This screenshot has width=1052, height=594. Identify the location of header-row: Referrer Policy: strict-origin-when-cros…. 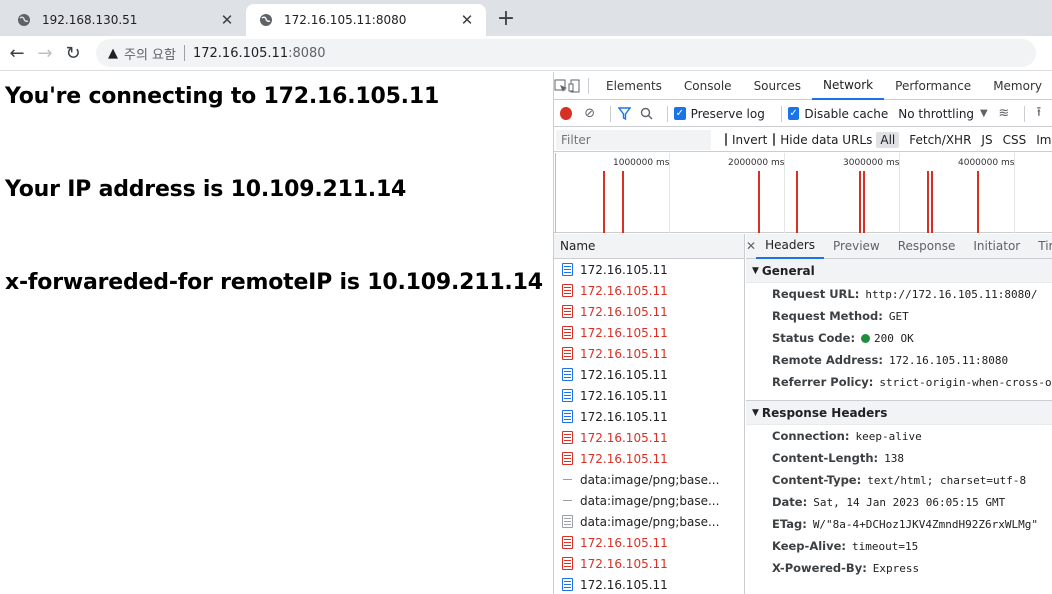
(899, 382).